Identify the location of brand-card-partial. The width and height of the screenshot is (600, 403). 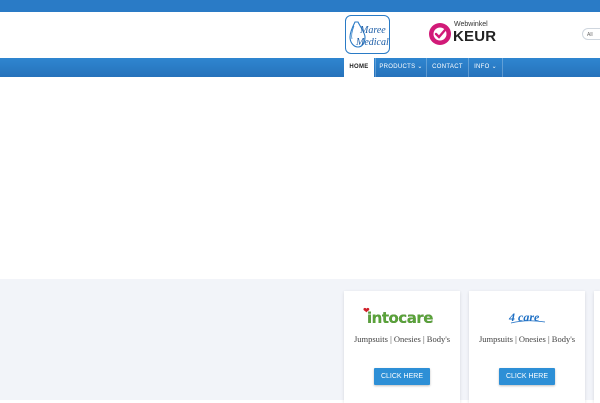
(597, 347).